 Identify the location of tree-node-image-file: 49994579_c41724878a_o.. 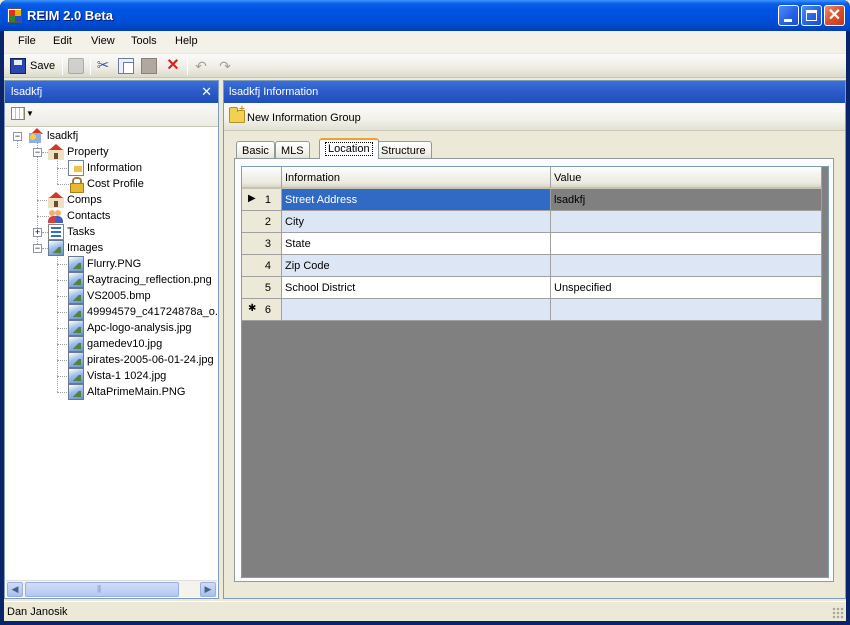
(111, 312).